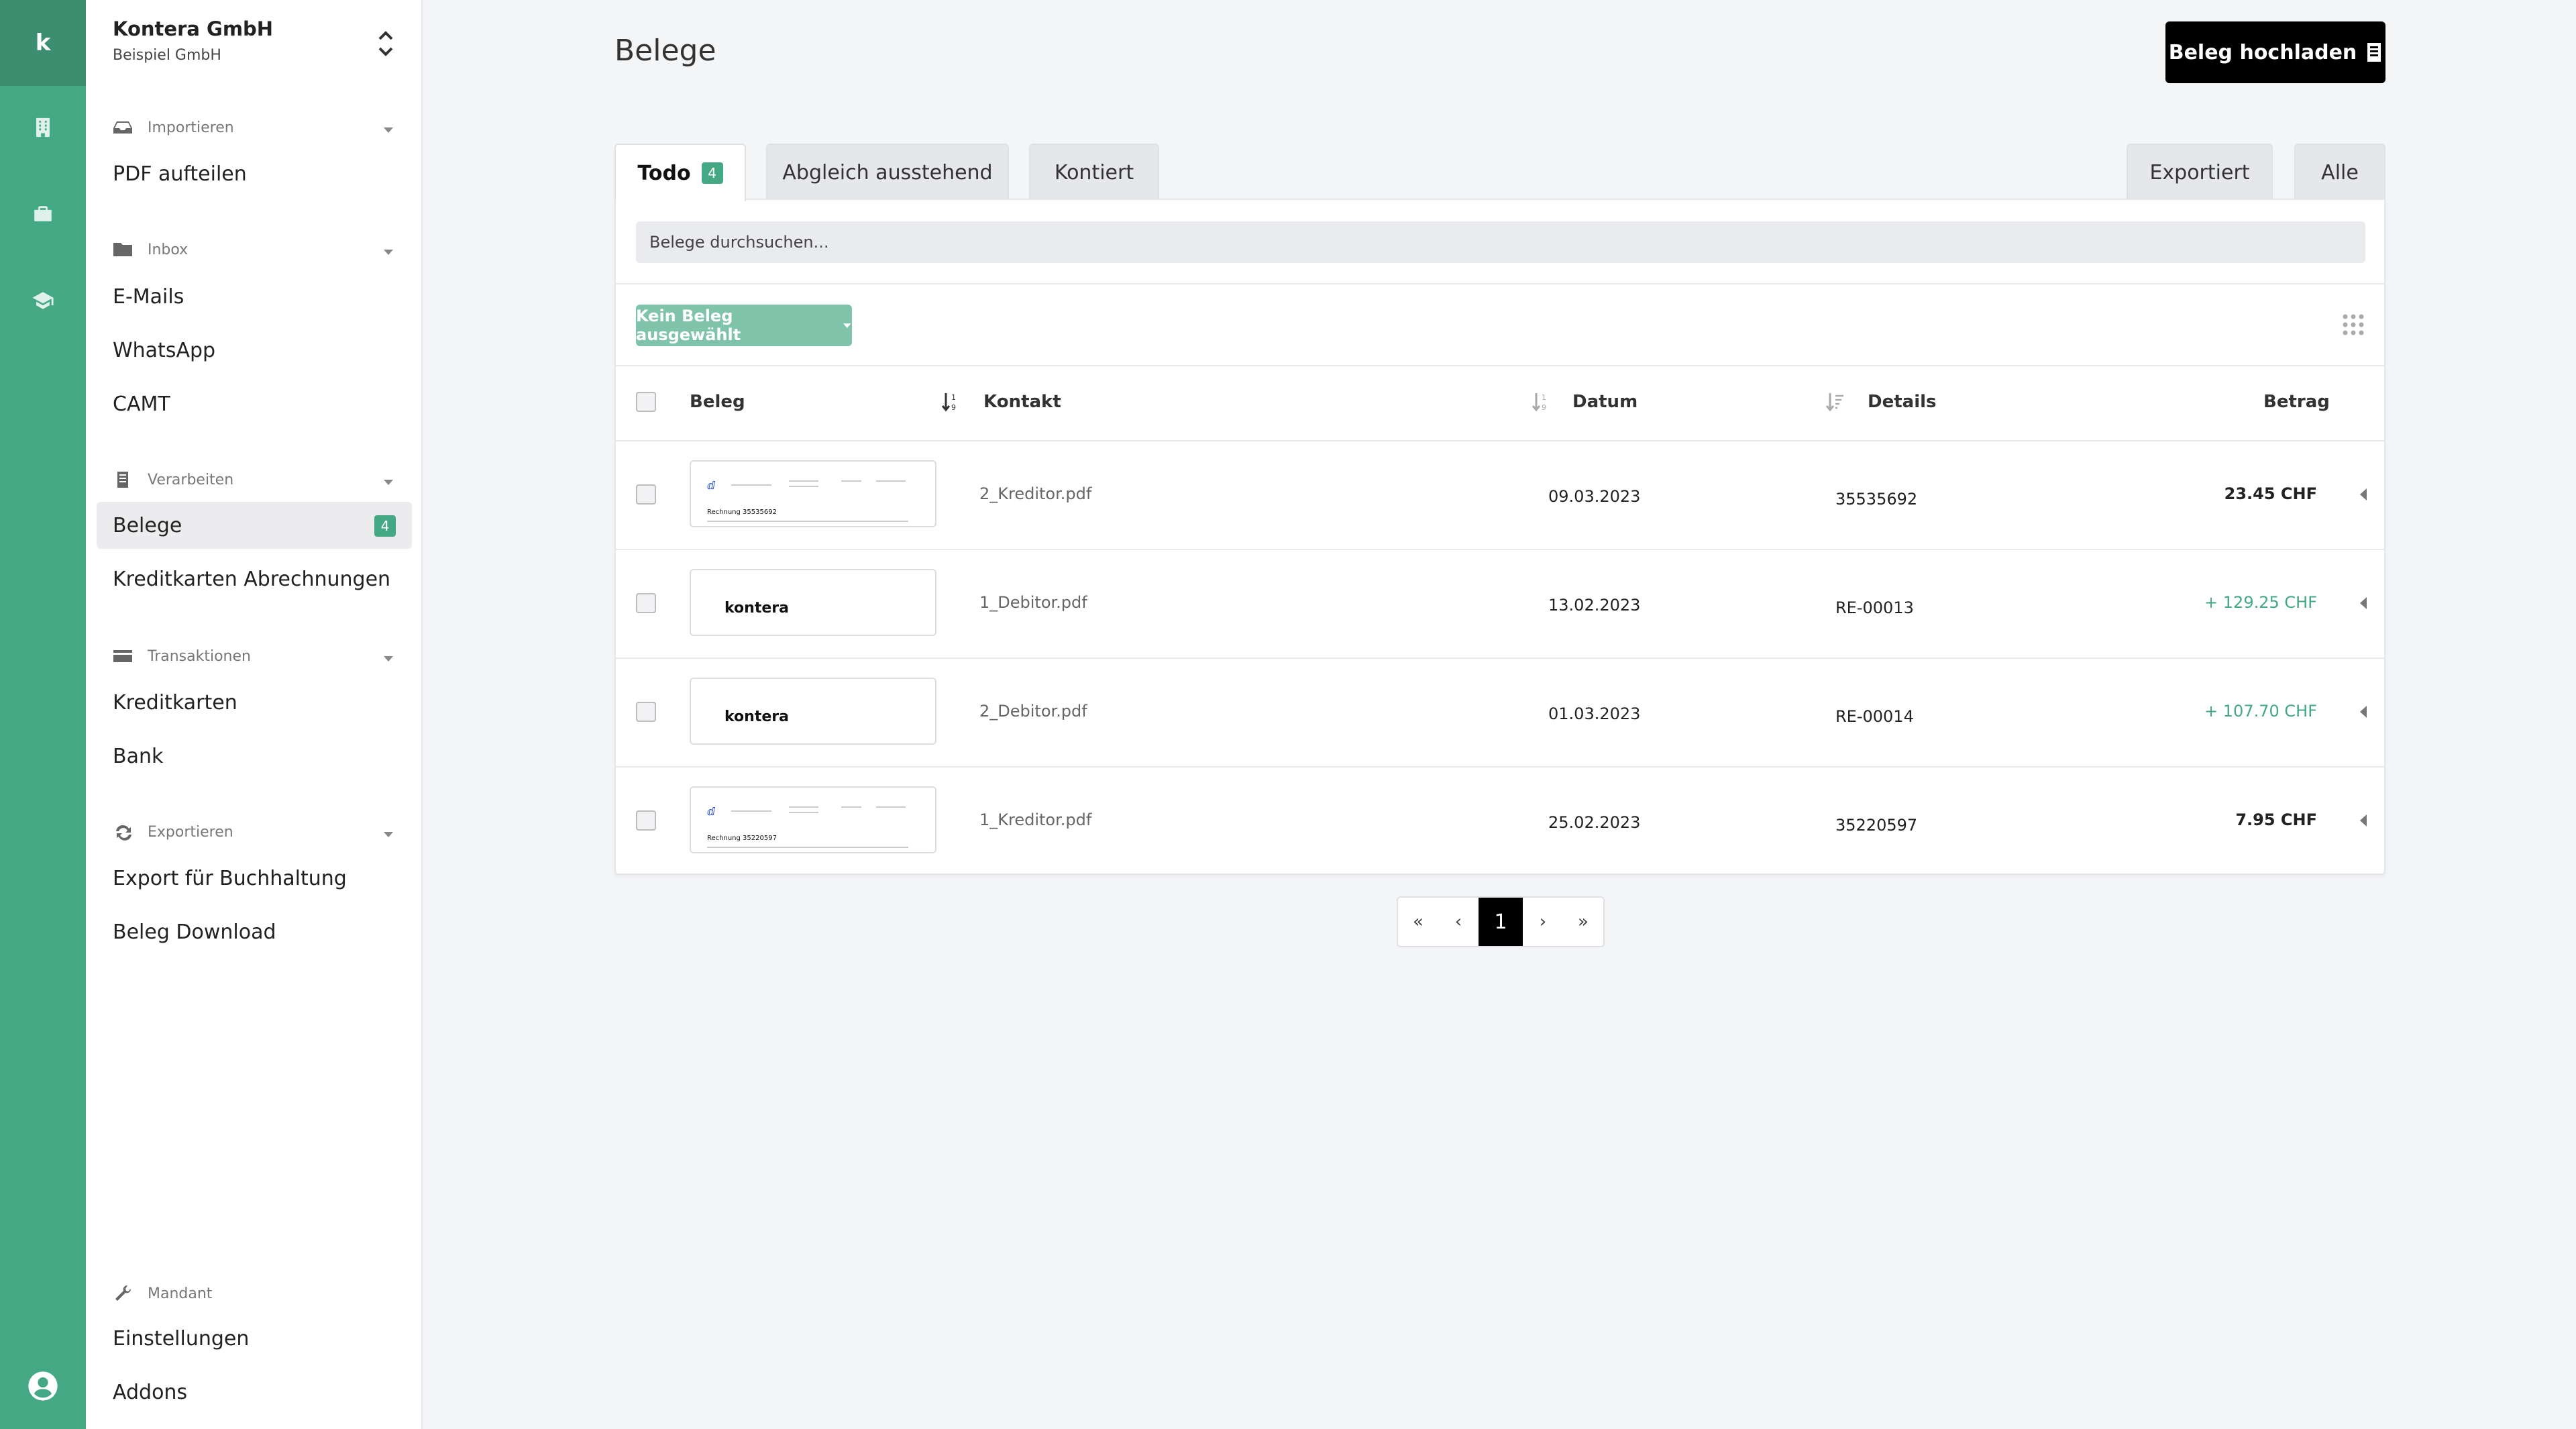 Image resolution: width=2576 pixels, height=1429 pixels. What do you see at coordinates (813, 819) in the screenshot?
I see `beleg-thumbnail: ⅆ Rechnung 35220597` at bounding box center [813, 819].